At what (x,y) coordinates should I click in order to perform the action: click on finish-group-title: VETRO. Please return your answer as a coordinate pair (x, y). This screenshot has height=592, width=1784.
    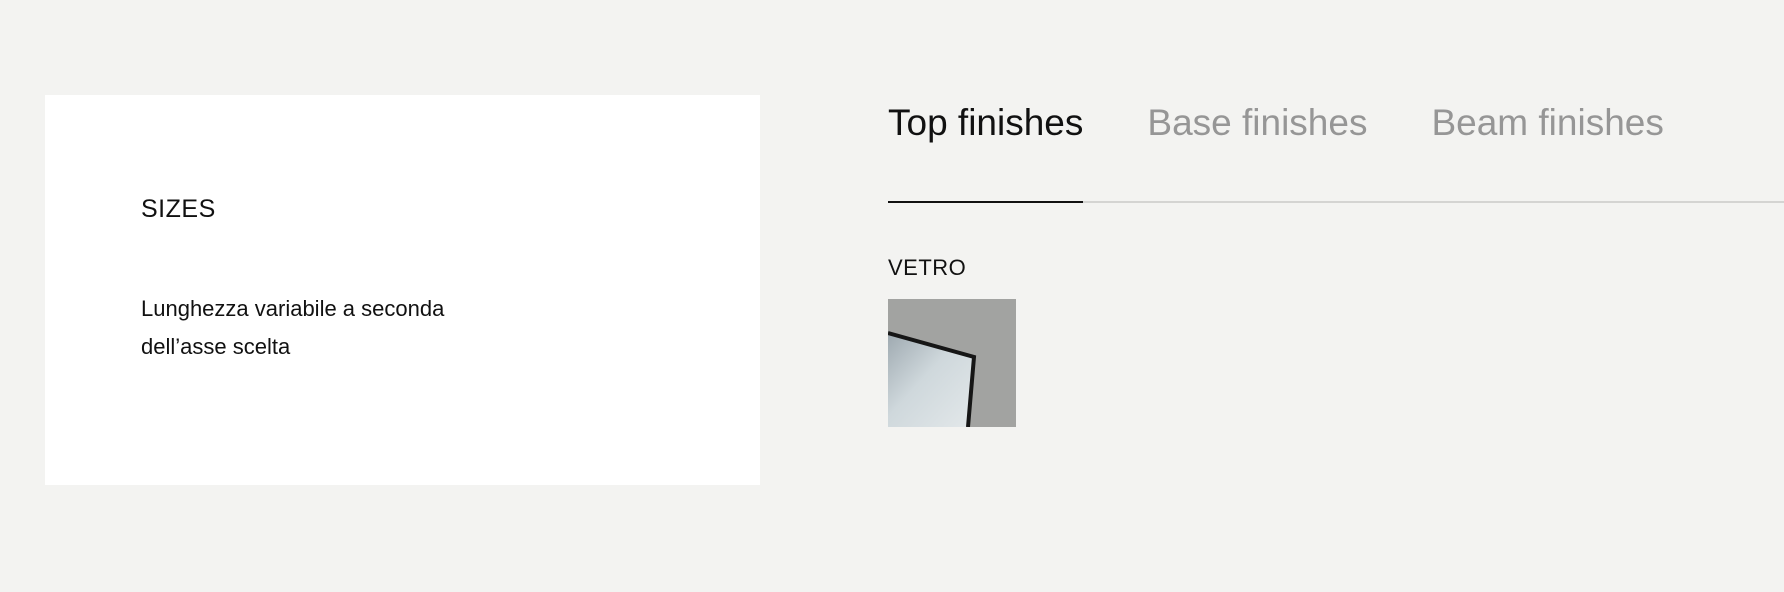
    Looking at the image, I should click on (927, 267).